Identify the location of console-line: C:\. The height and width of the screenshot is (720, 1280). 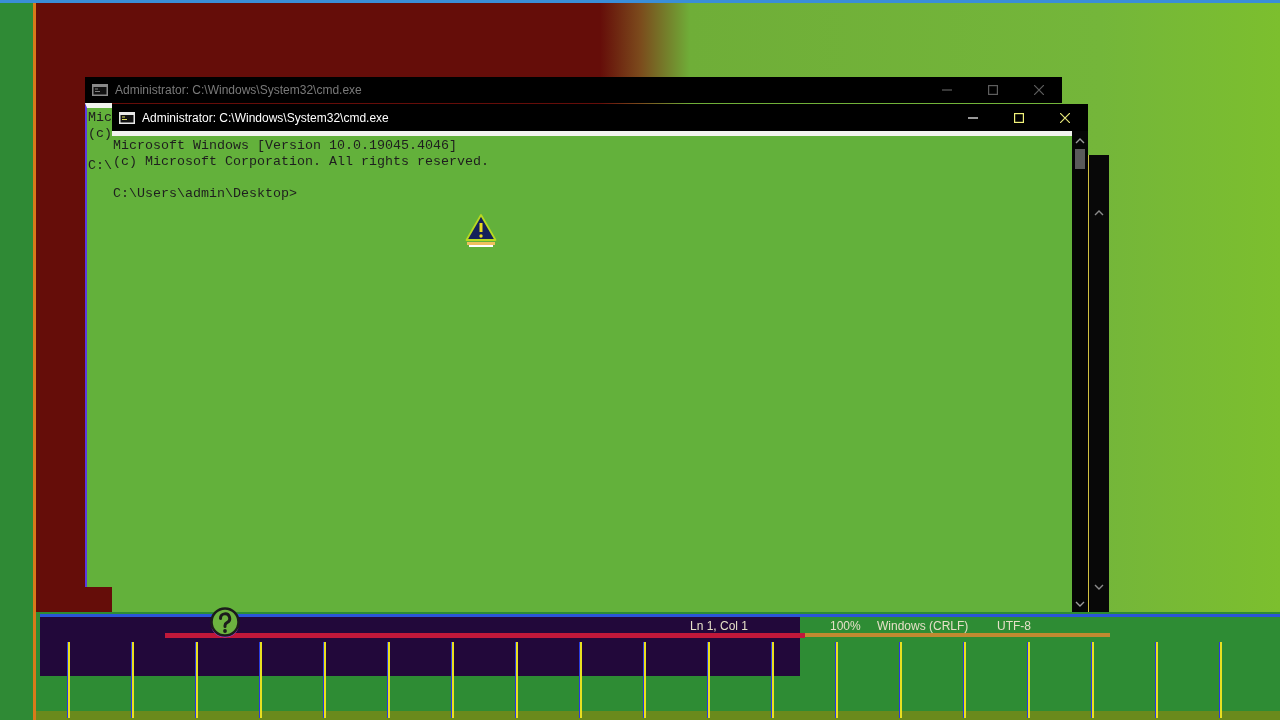
(100, 166).